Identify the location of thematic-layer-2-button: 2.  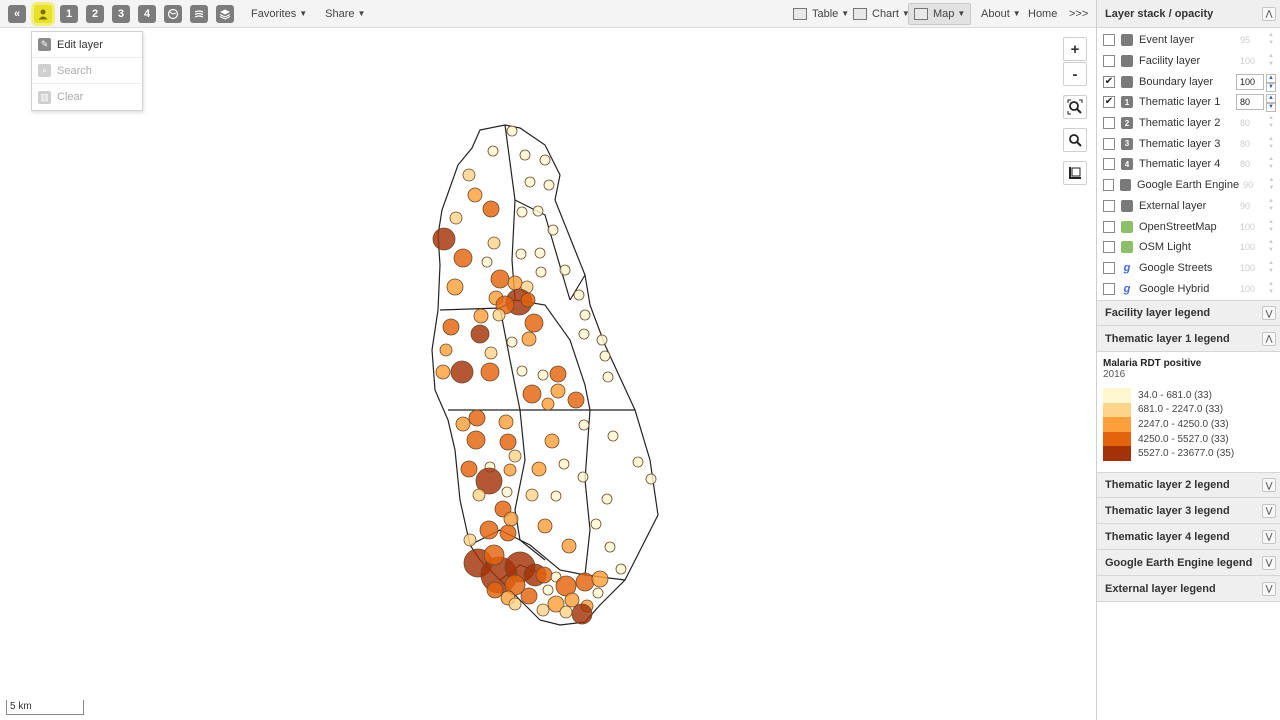
(95, 13).